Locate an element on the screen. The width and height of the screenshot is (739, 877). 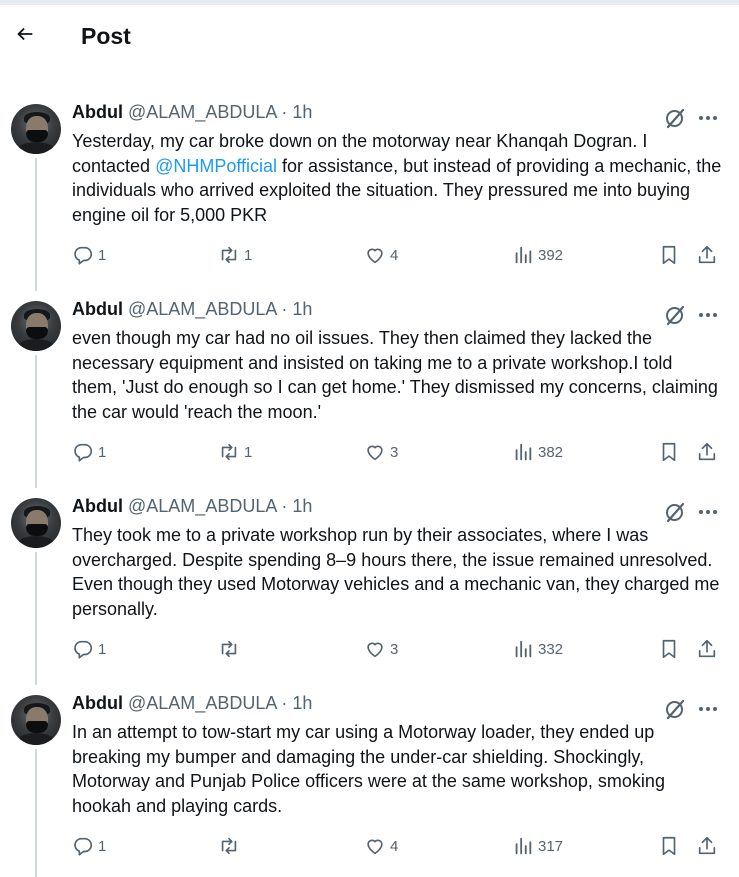
tweet-actions: 1 1 4 392 is located at coordinates (397, 255).